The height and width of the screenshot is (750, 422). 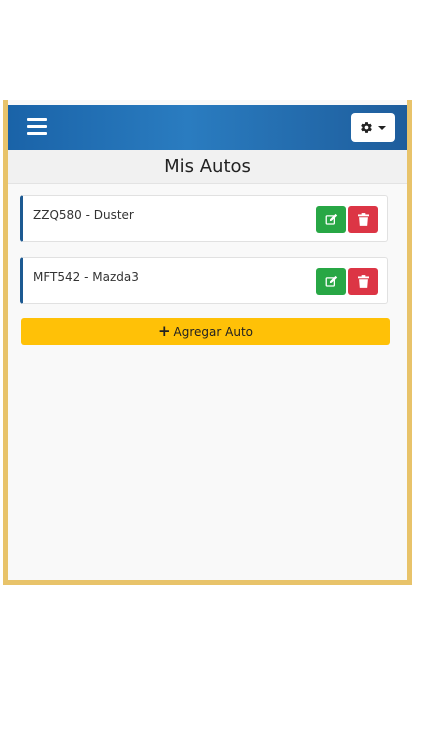 I want to click on app-header, so click(x=207, y=127).